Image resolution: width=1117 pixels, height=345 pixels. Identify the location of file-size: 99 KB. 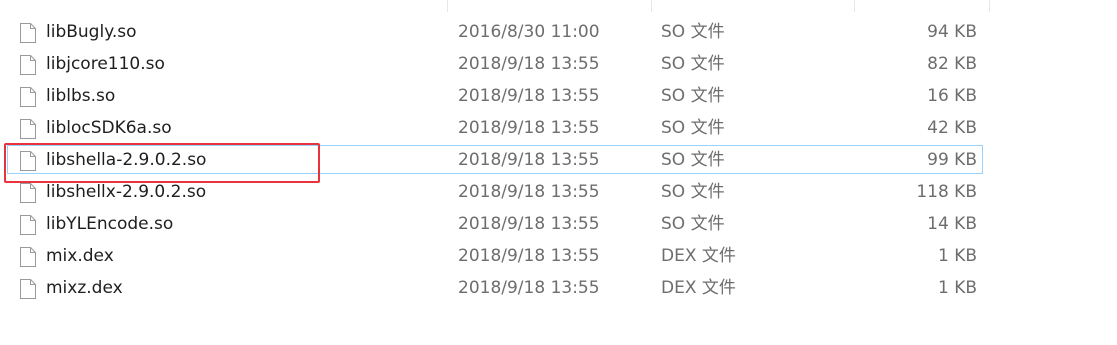
(952, 160).